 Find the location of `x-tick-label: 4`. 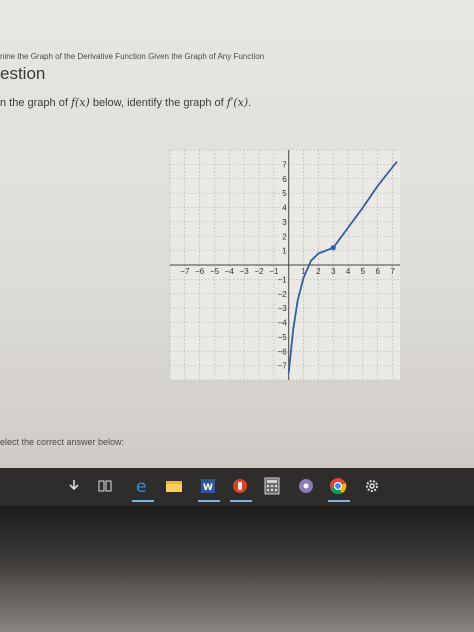

x-tick-label: 4 is located at coordinates (348, 271).